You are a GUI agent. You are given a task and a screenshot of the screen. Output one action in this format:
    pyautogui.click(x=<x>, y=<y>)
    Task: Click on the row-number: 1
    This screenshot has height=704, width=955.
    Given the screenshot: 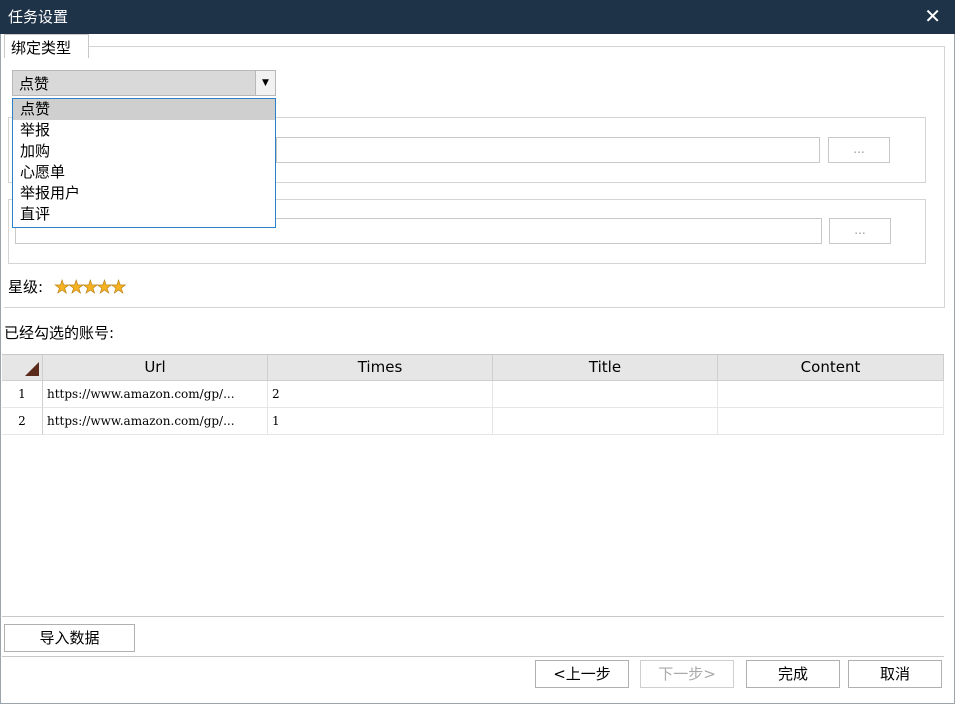 What is the action you would take?
    pyautogui.click(x=22, y=394)
    